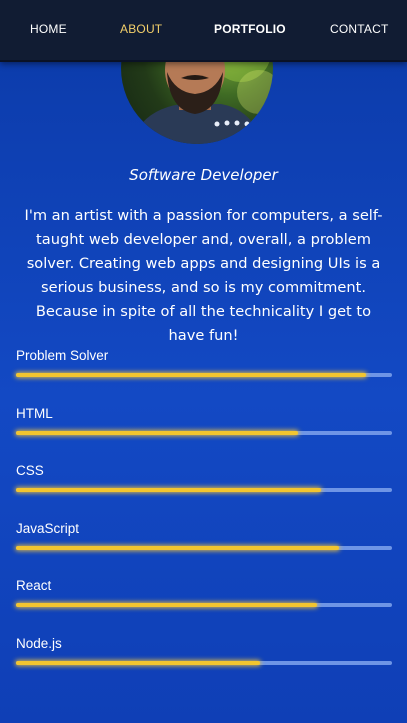 The height and width of the screenshot is (723, 407). I want to click on nav-contact-link: CONTACT, so click(359, 29).